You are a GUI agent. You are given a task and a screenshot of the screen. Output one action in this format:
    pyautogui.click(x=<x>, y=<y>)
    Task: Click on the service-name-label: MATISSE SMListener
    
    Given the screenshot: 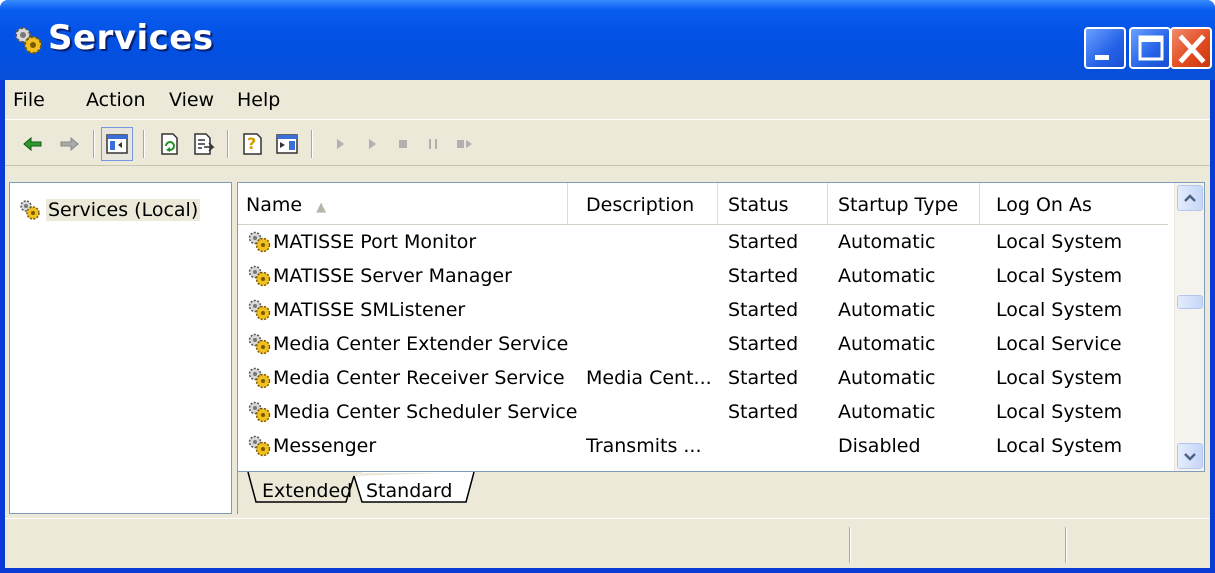 What is the action you would take?
    pyautogui.click(x=369, y=310)
    